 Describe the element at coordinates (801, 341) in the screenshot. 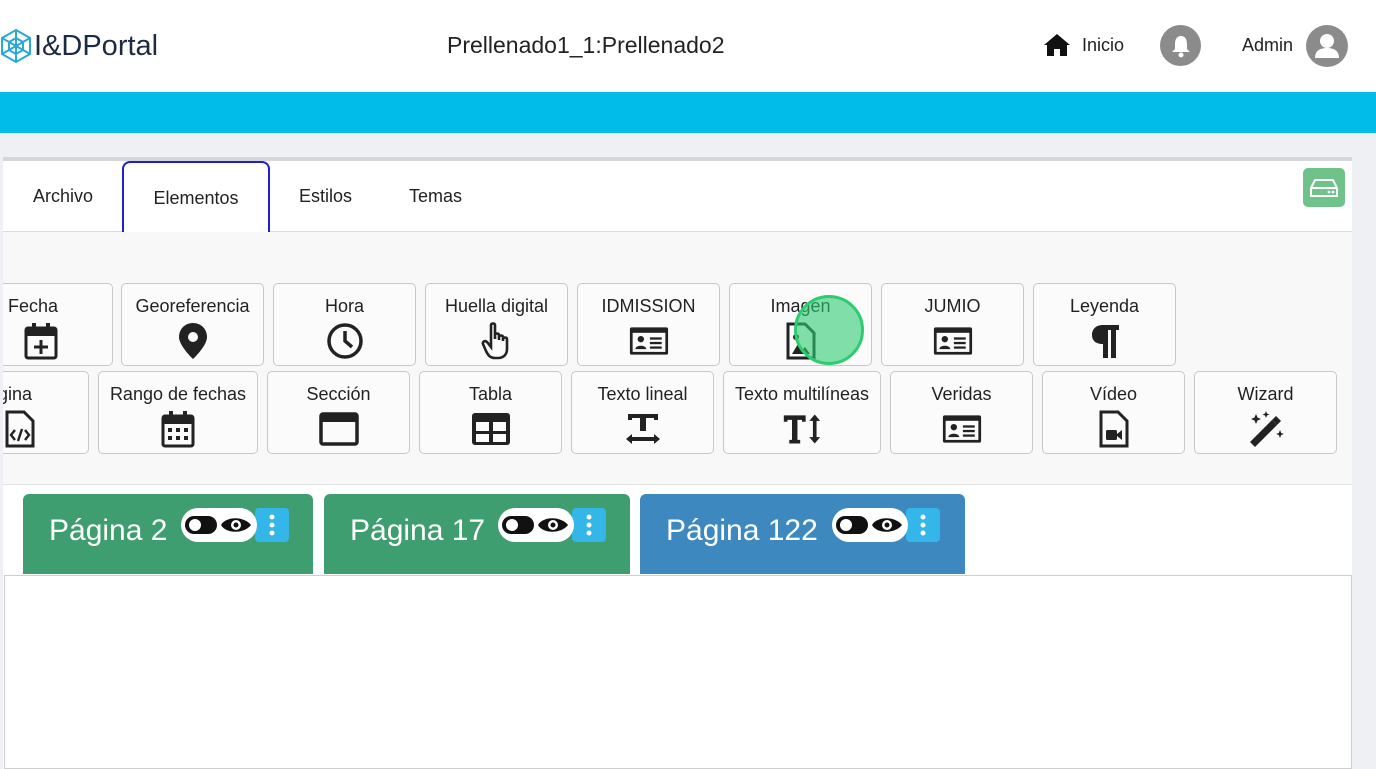

I see `file-image-icon` at that location.